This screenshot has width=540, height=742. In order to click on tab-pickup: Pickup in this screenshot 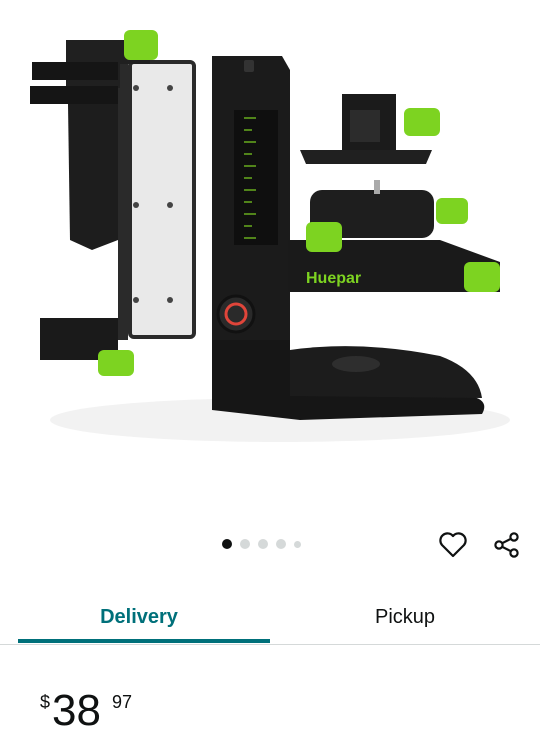, I will do `click(405, 617)`.